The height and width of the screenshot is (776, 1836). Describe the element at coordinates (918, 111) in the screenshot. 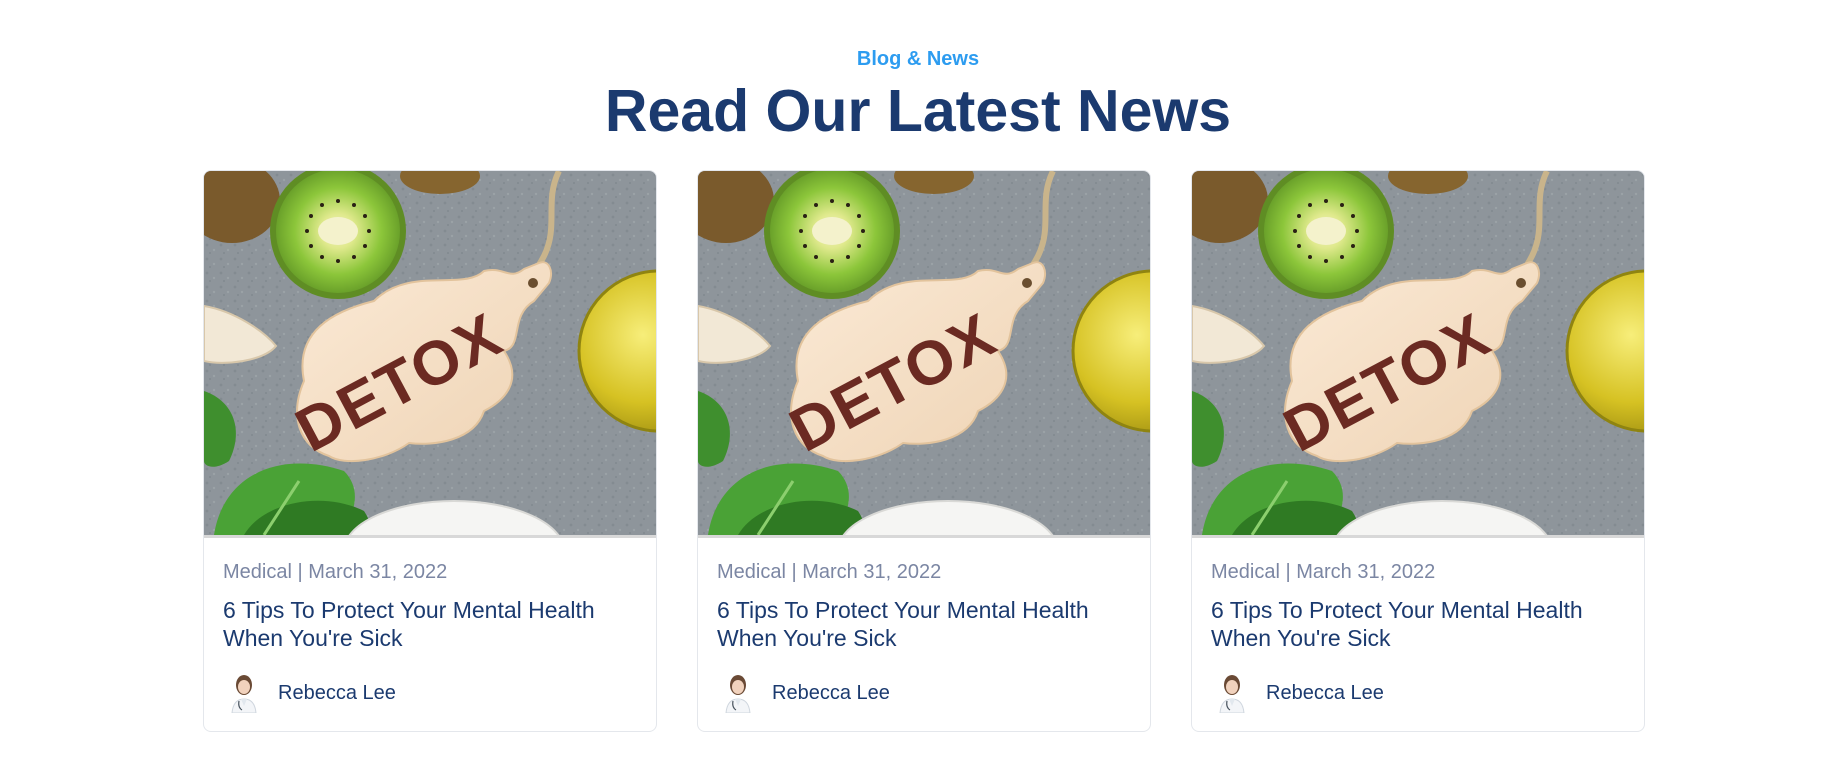

I see `section-heading: Read Our Latest News` at that location.